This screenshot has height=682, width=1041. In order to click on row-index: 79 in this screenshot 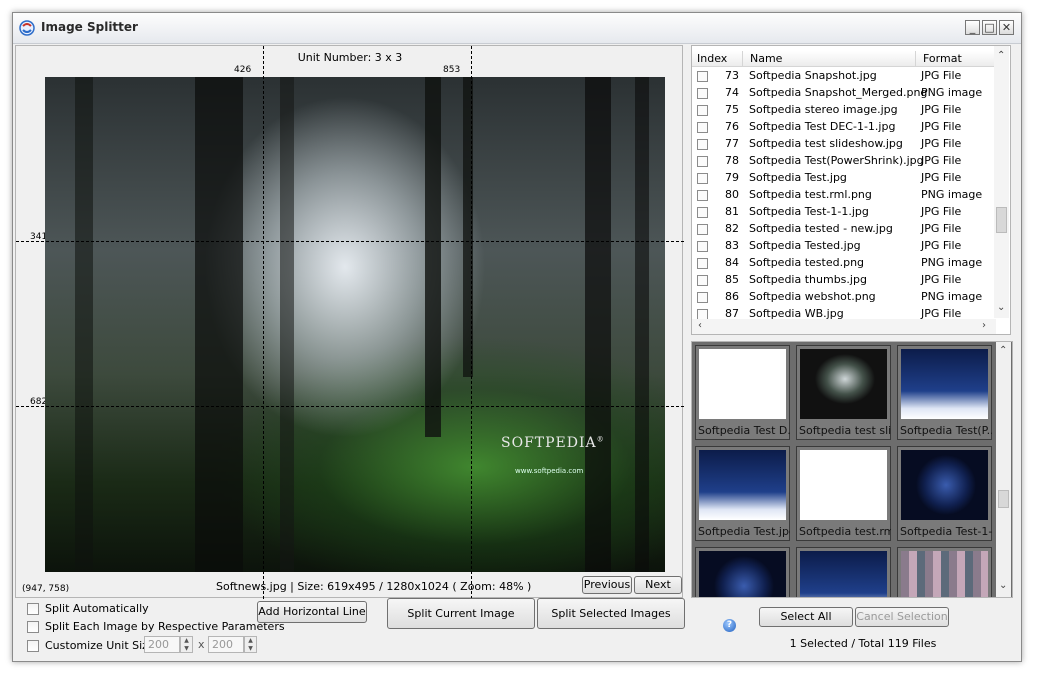, I will do `click(732, 177)`.